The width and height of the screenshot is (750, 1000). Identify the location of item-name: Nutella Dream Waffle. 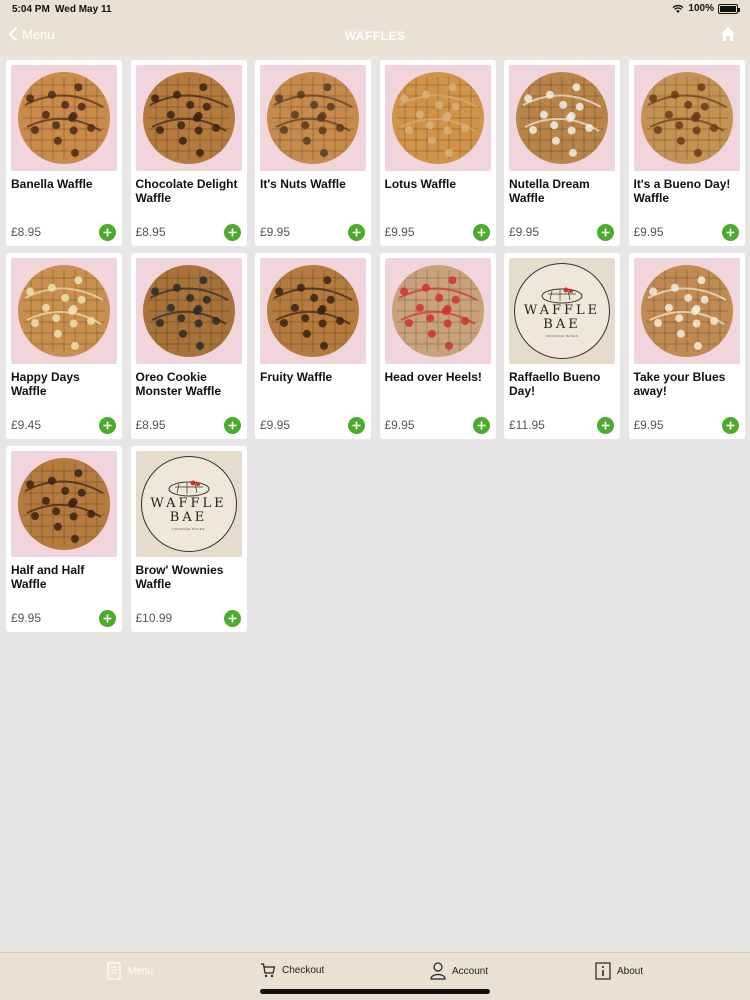
(549, 191).